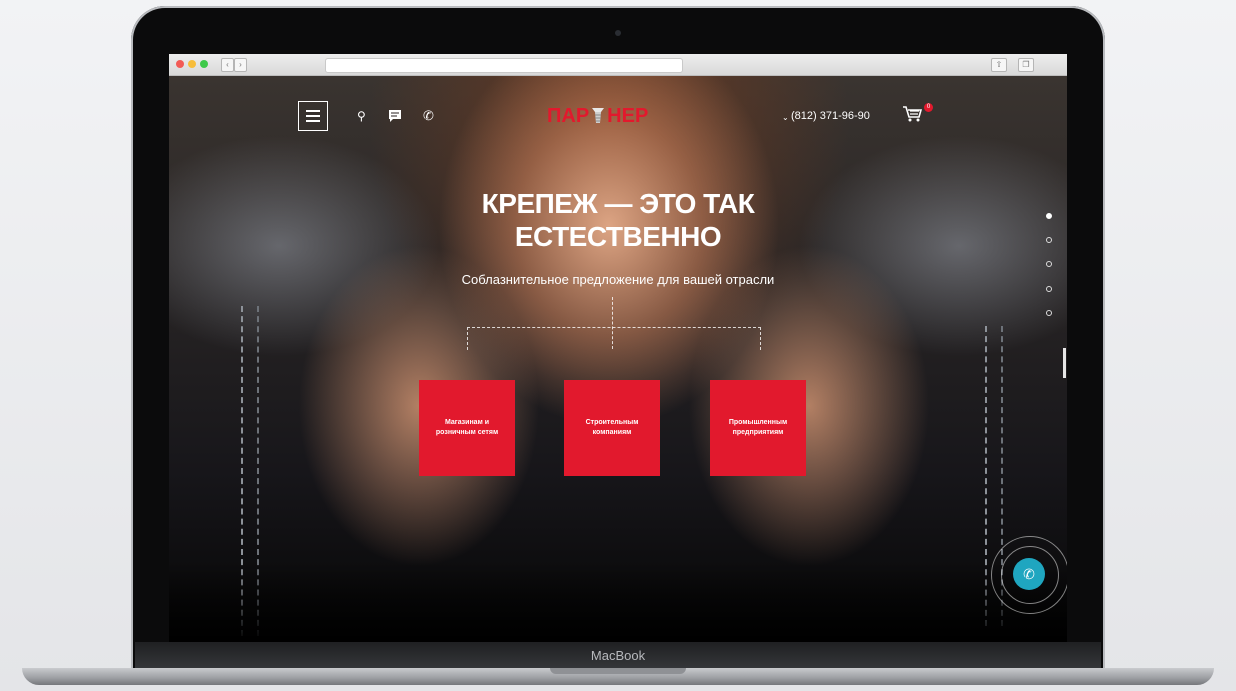 The width and height of the screenshot is (1236, 691). Describe the element at coordinates (227, 65) in the screenshot. I see `back-icon: ‹` at that location.